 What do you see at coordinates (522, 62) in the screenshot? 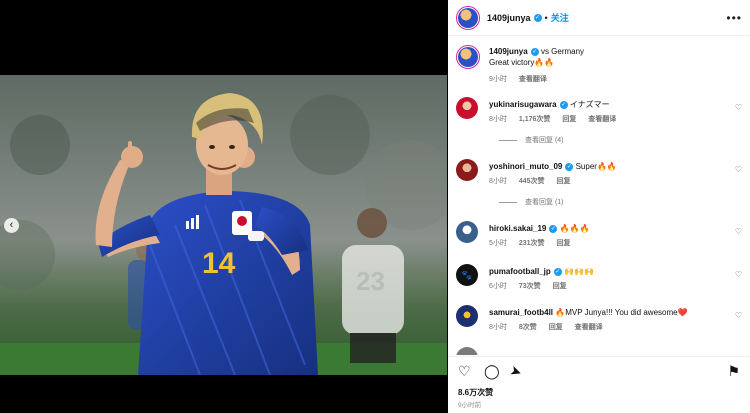
I see `caption-line2: Great victory🔥🔥` at bounding box center [522, 62].